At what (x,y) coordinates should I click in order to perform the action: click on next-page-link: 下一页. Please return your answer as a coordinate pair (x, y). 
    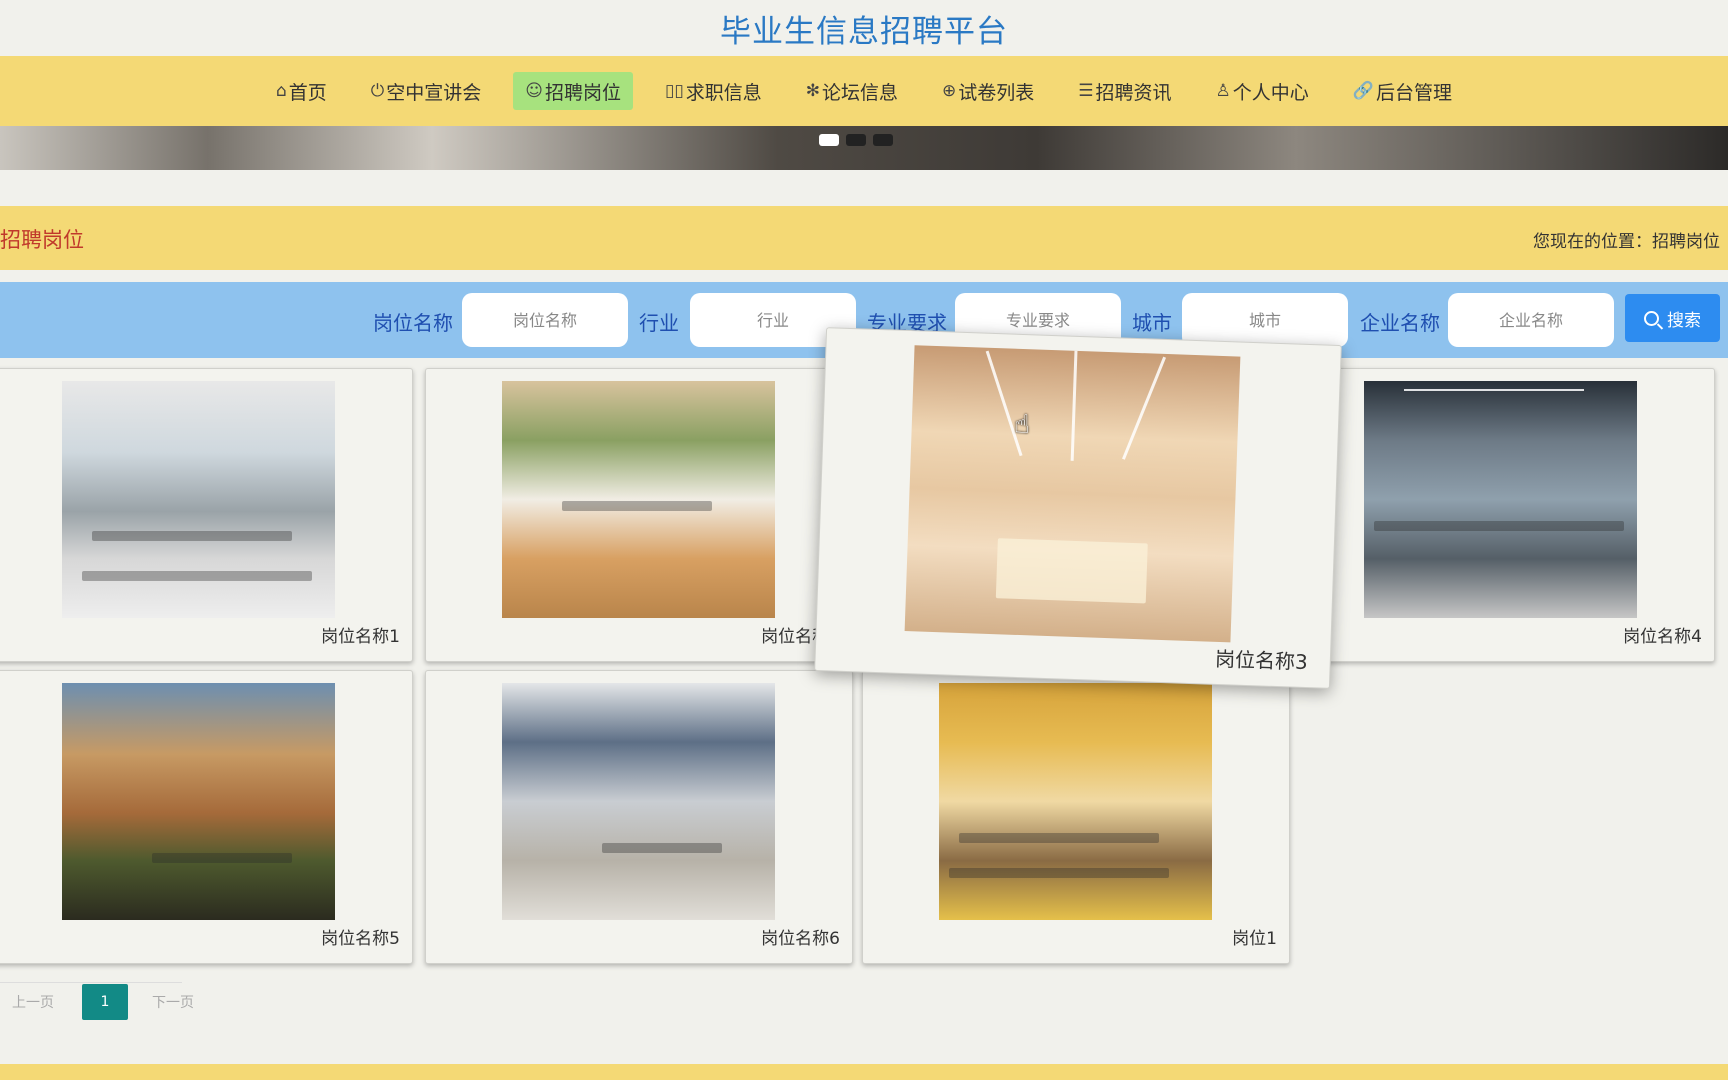
    Looking at the image, I should click on (173, 1002).